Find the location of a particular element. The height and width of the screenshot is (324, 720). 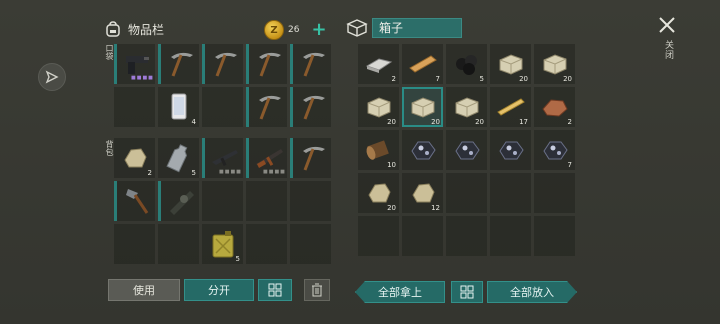

grid-sort-icon is located at coordinates (275, 290).